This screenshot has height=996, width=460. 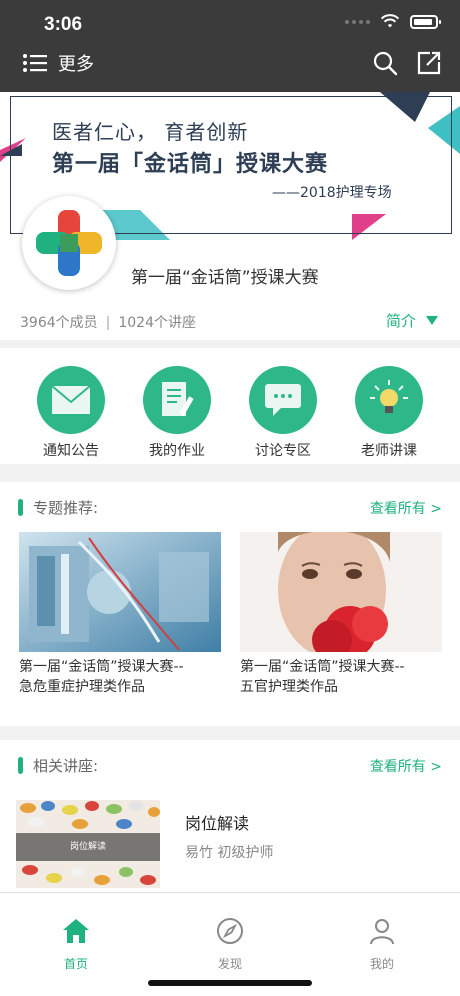 What do you see at coordinates (382, 932) in the screenshot?
I see `user-icon` at bounding box center [382, 932].